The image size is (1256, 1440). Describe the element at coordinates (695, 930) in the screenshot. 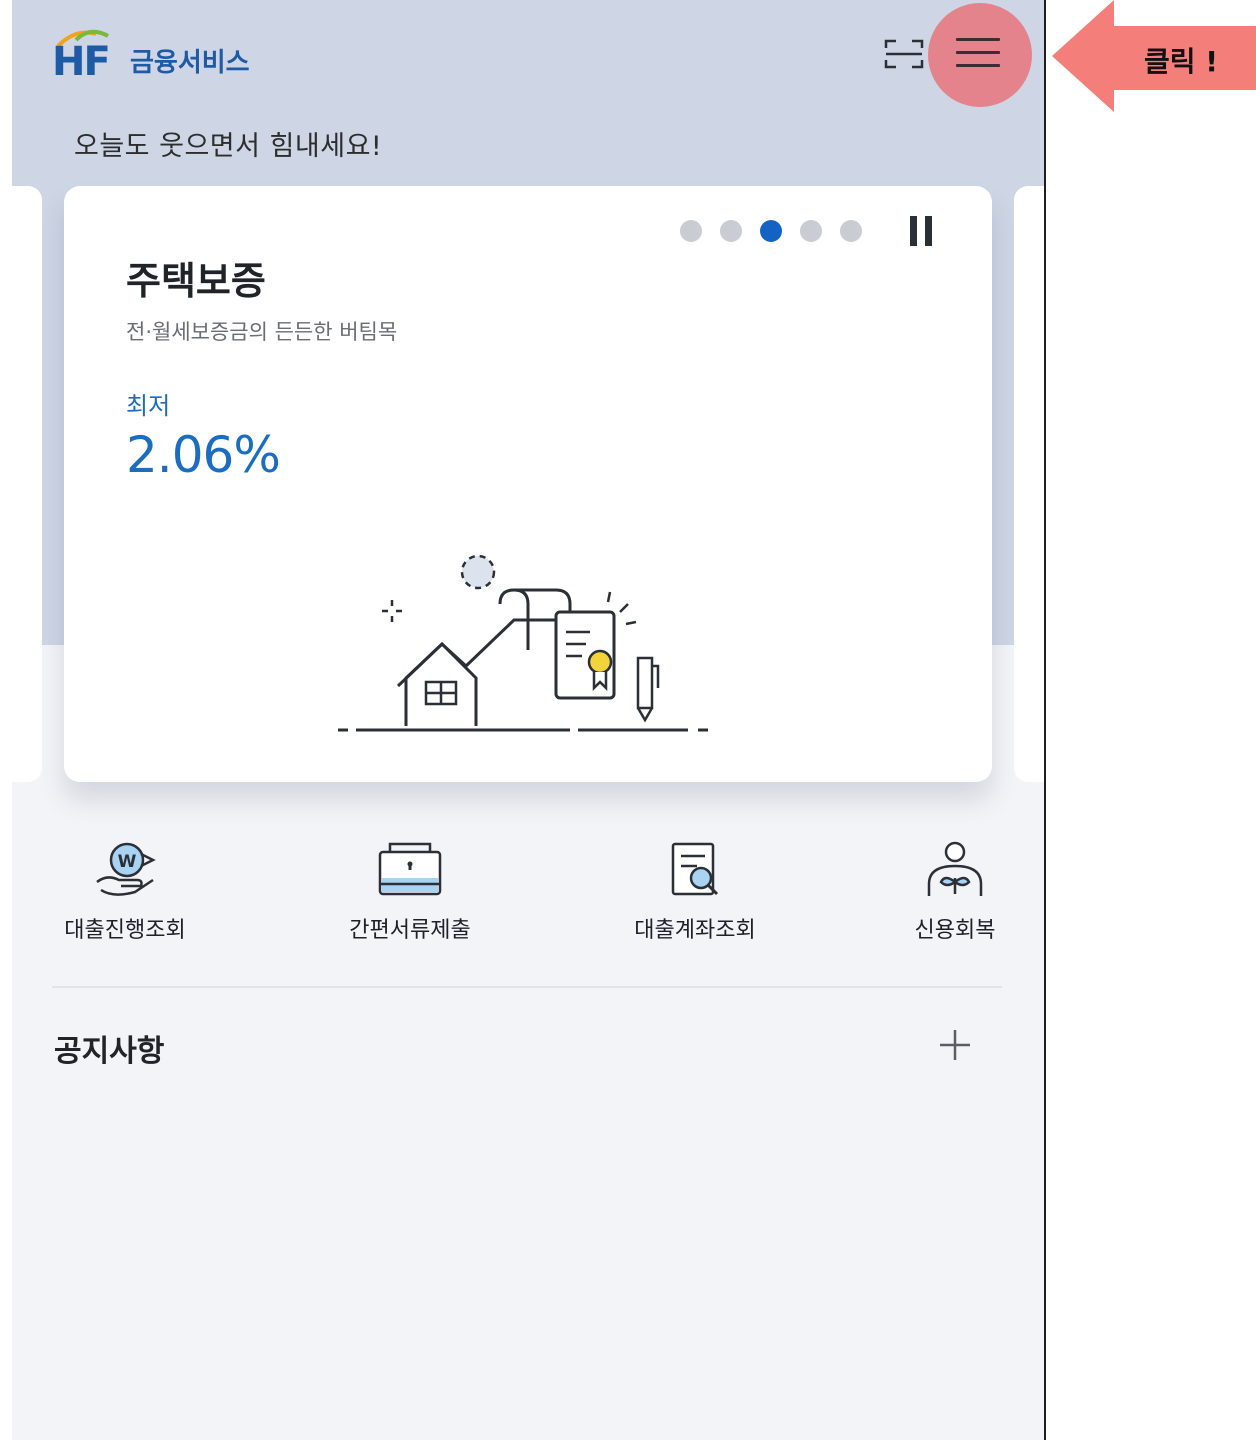

I see `quick-menu-label: 대출계좌조회` at that location.